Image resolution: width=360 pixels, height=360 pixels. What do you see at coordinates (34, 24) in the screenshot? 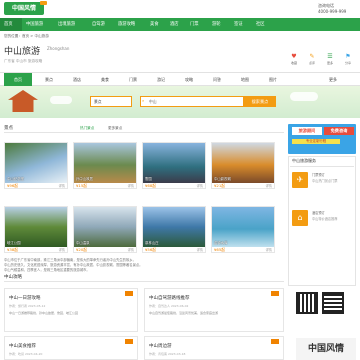
I see `nav-item-domestic: 中国旅游` at bounding box center [34, 24].